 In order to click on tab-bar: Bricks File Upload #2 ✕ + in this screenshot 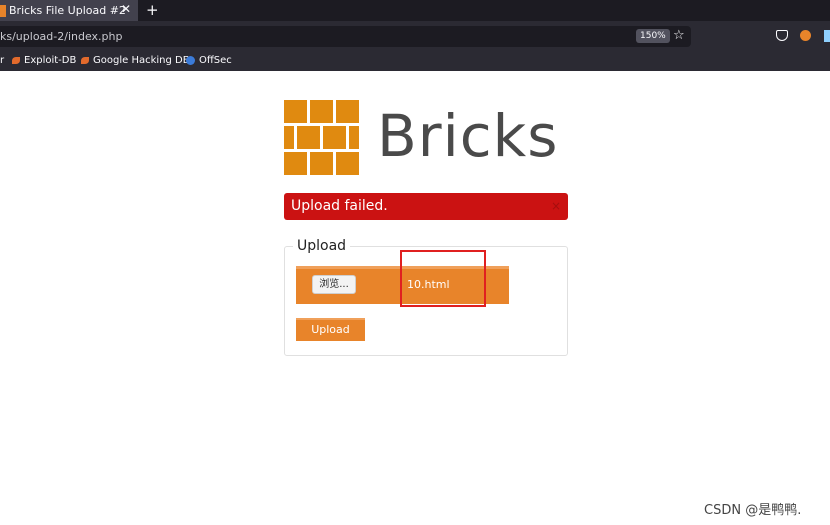, I will do `click(415, 10)`.